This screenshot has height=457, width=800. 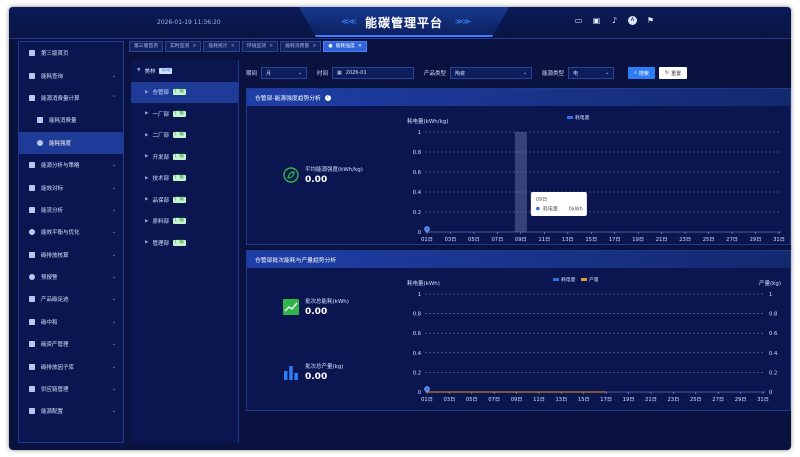 I want to click on balance-icon, so click(x=32, y=232).